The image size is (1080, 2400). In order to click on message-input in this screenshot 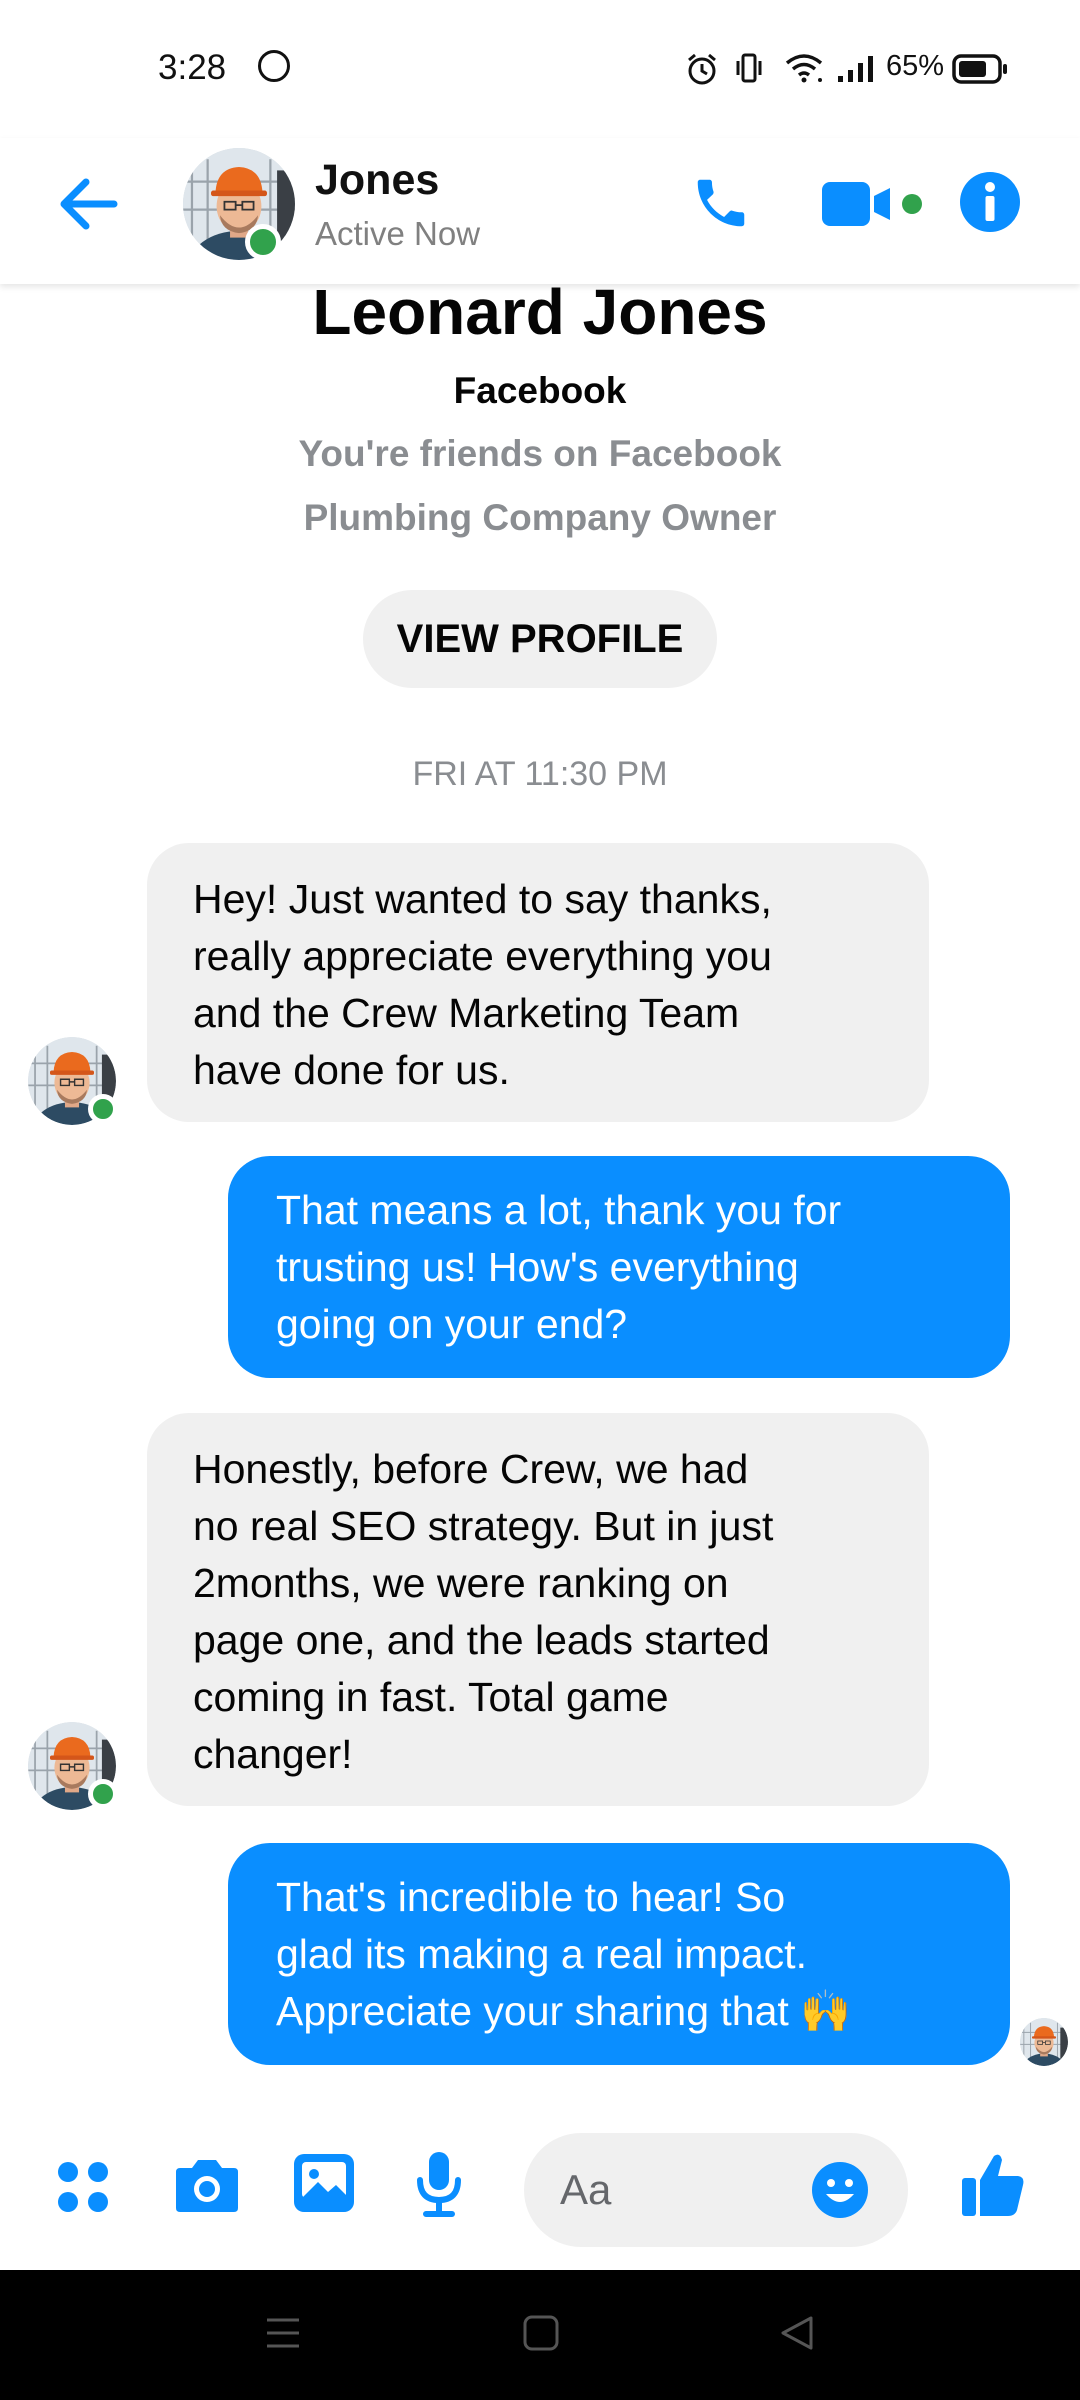, I will do `click(716, 2190)`.